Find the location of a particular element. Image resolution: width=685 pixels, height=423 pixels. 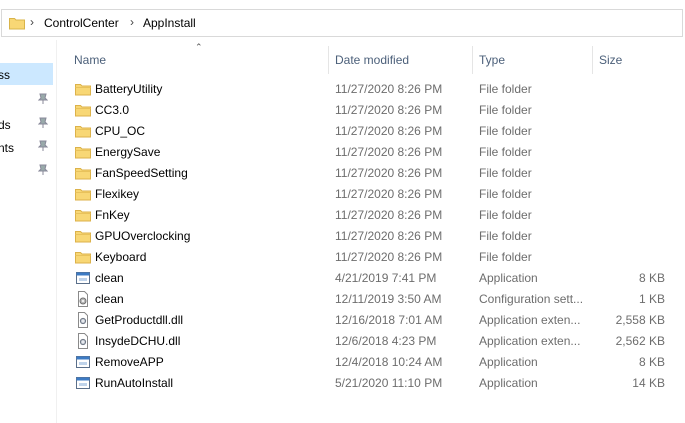

breadcrumb-appinstall: AppInstall is located at coordinates (169, 23).